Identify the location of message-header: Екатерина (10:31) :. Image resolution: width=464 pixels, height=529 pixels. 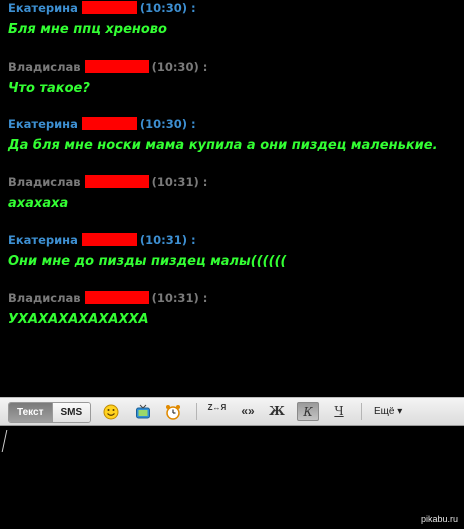
(233, 240).